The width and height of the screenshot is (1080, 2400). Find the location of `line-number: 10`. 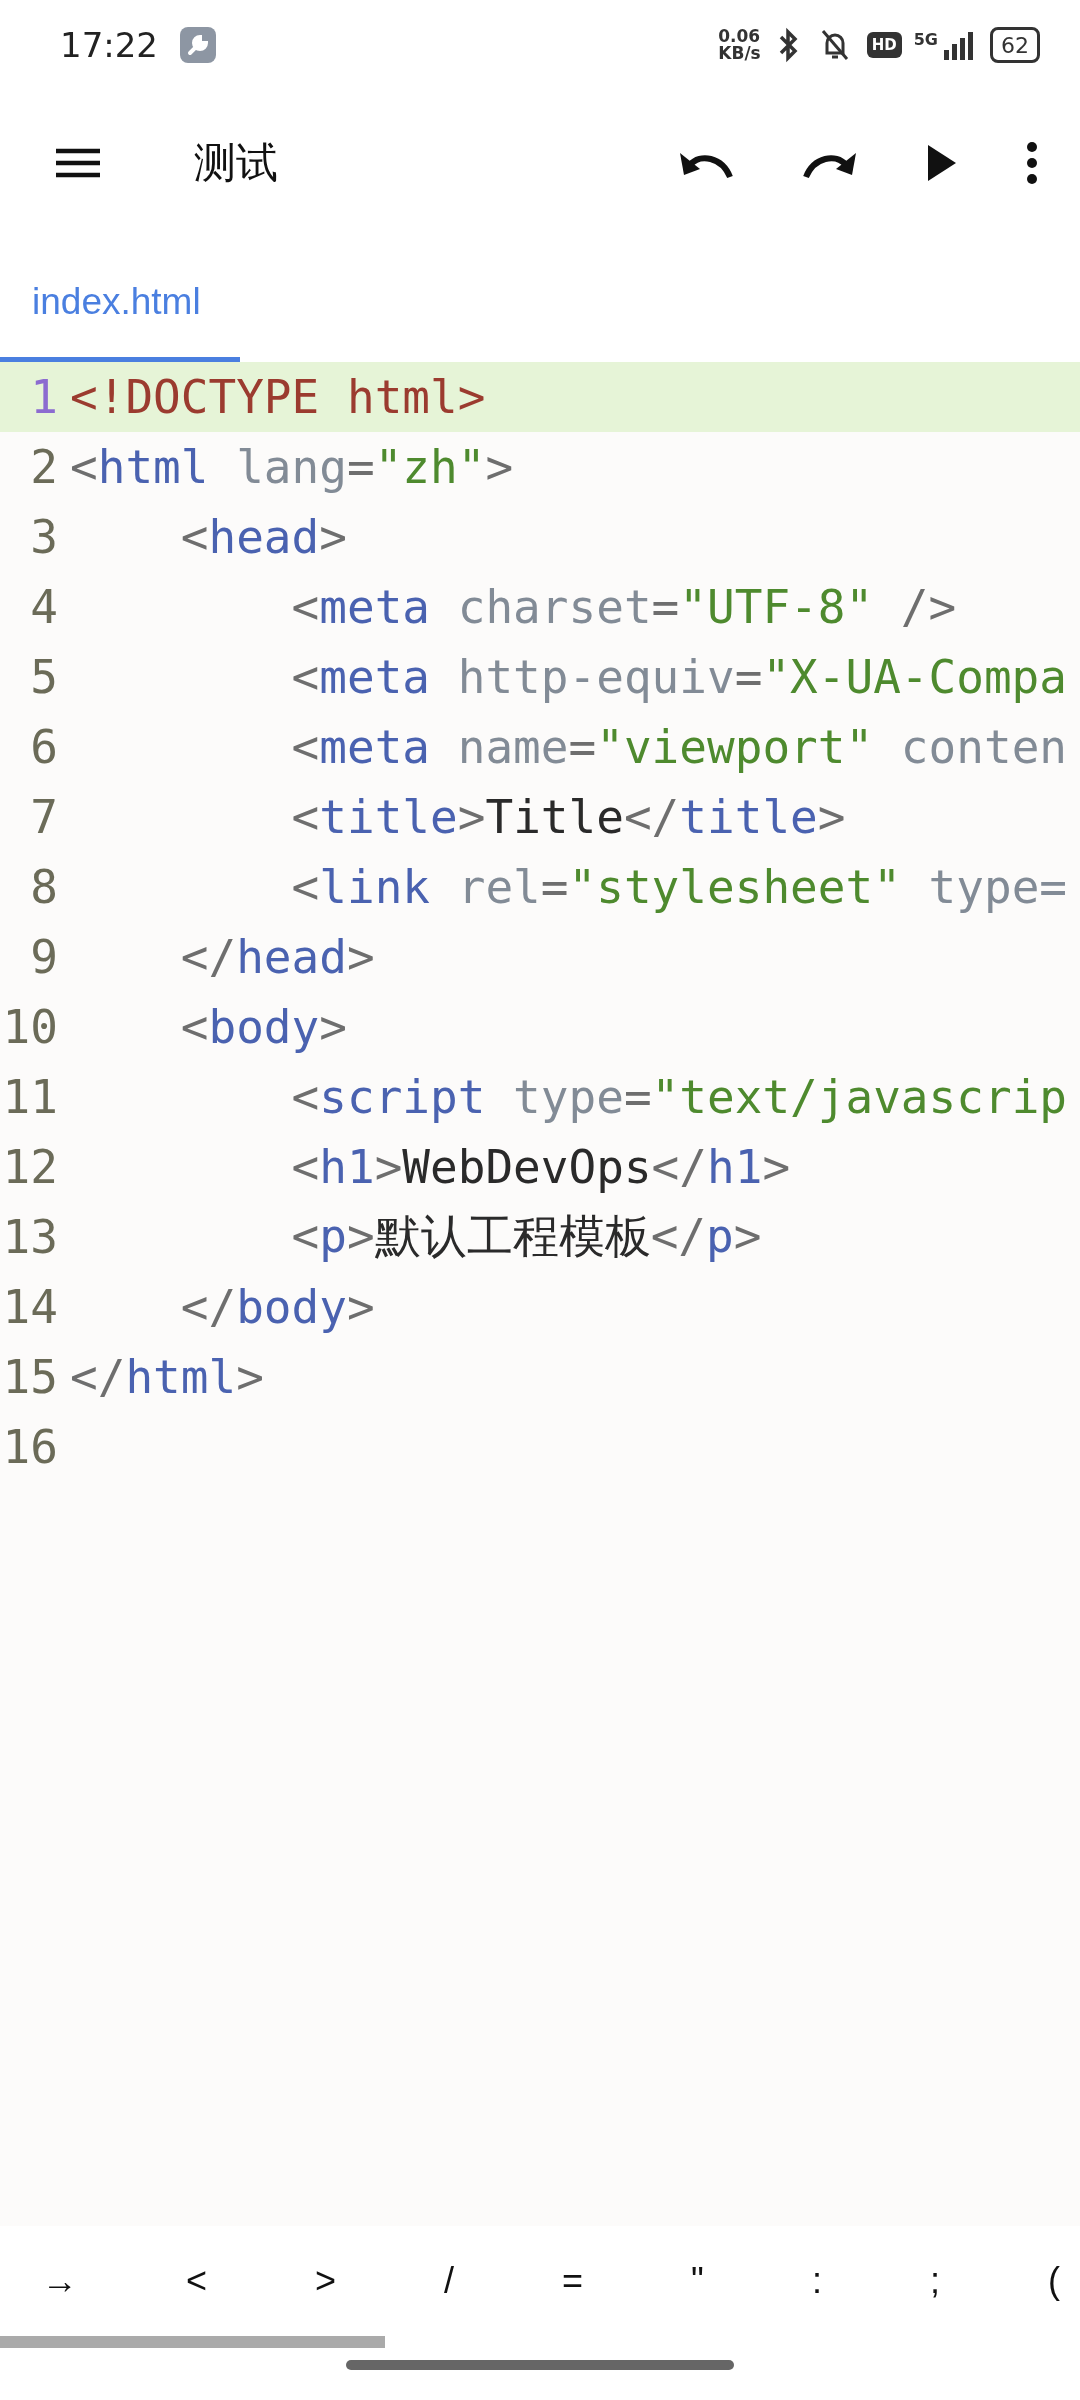

line-number: 10 is located at coordinates (29, 1027).